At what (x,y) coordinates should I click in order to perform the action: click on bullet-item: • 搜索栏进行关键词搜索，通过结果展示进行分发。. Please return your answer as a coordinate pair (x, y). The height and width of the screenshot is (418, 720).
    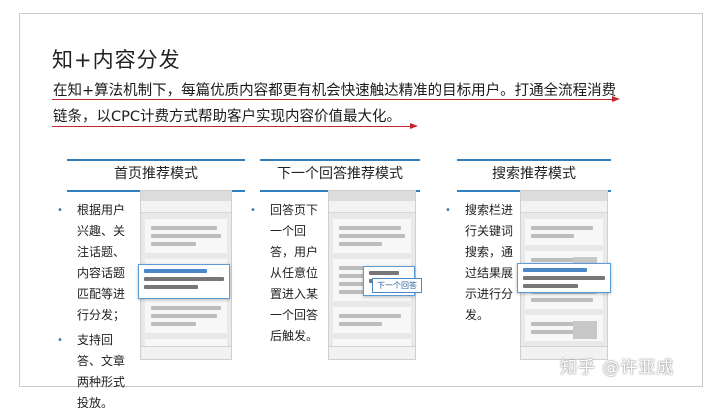
    Looking at the image, I should click on (482, 263).